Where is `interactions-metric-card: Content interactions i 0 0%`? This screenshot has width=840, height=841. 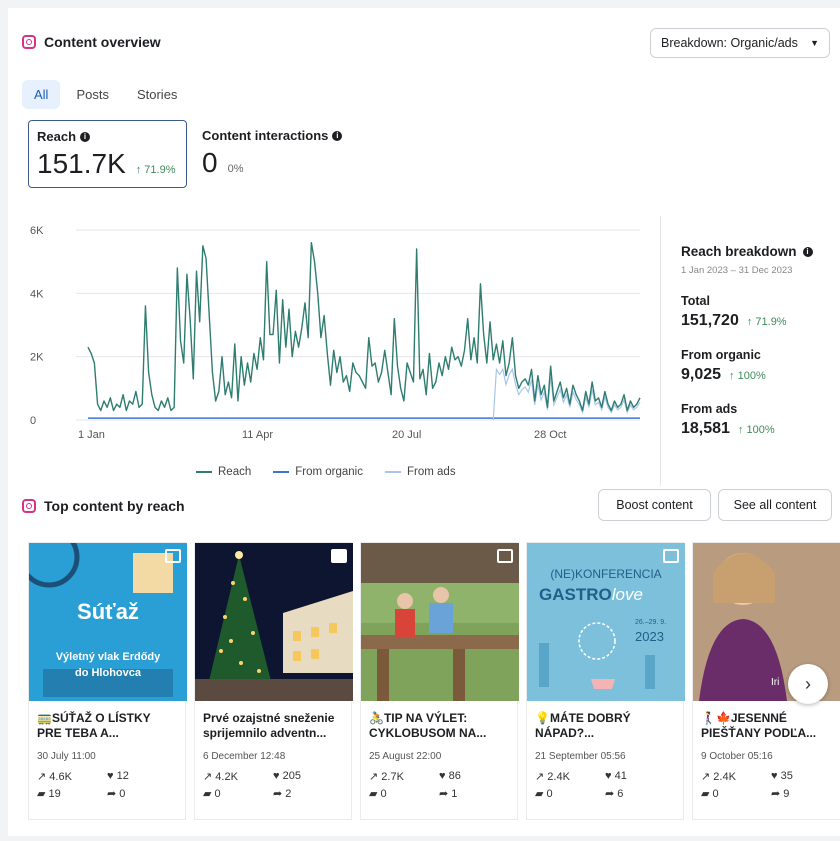 interactions-metric-card: Content interactions i 0 0% is located at coordinates (272, 153).